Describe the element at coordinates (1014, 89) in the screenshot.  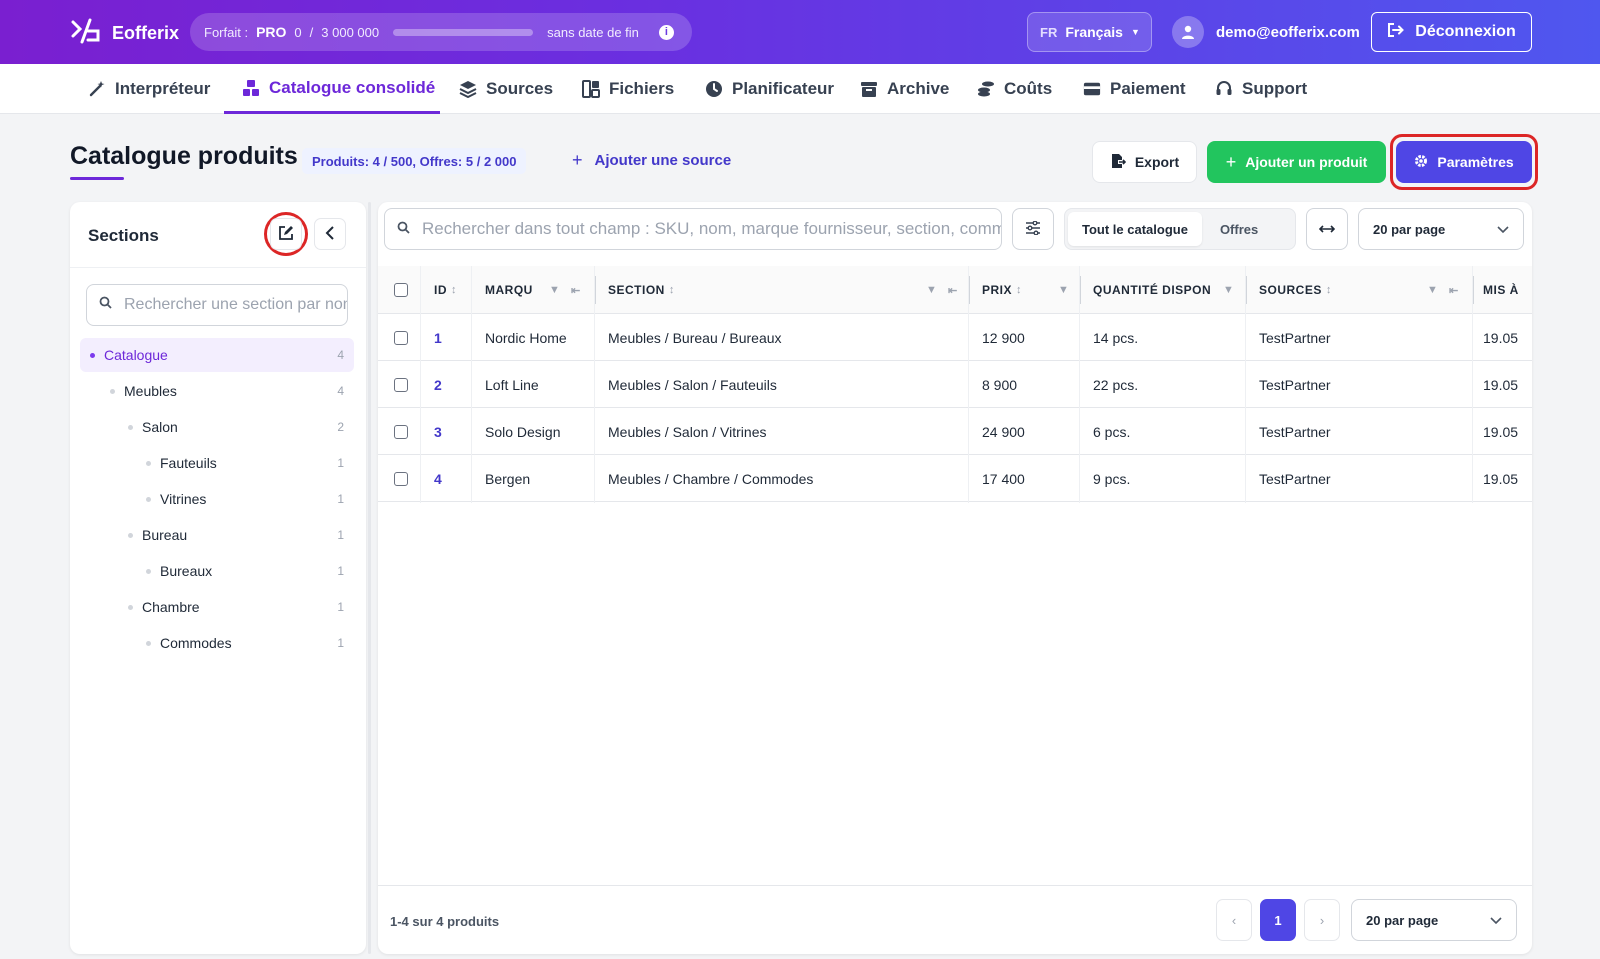
I see `nav-item-couts: Coûts` at that location.